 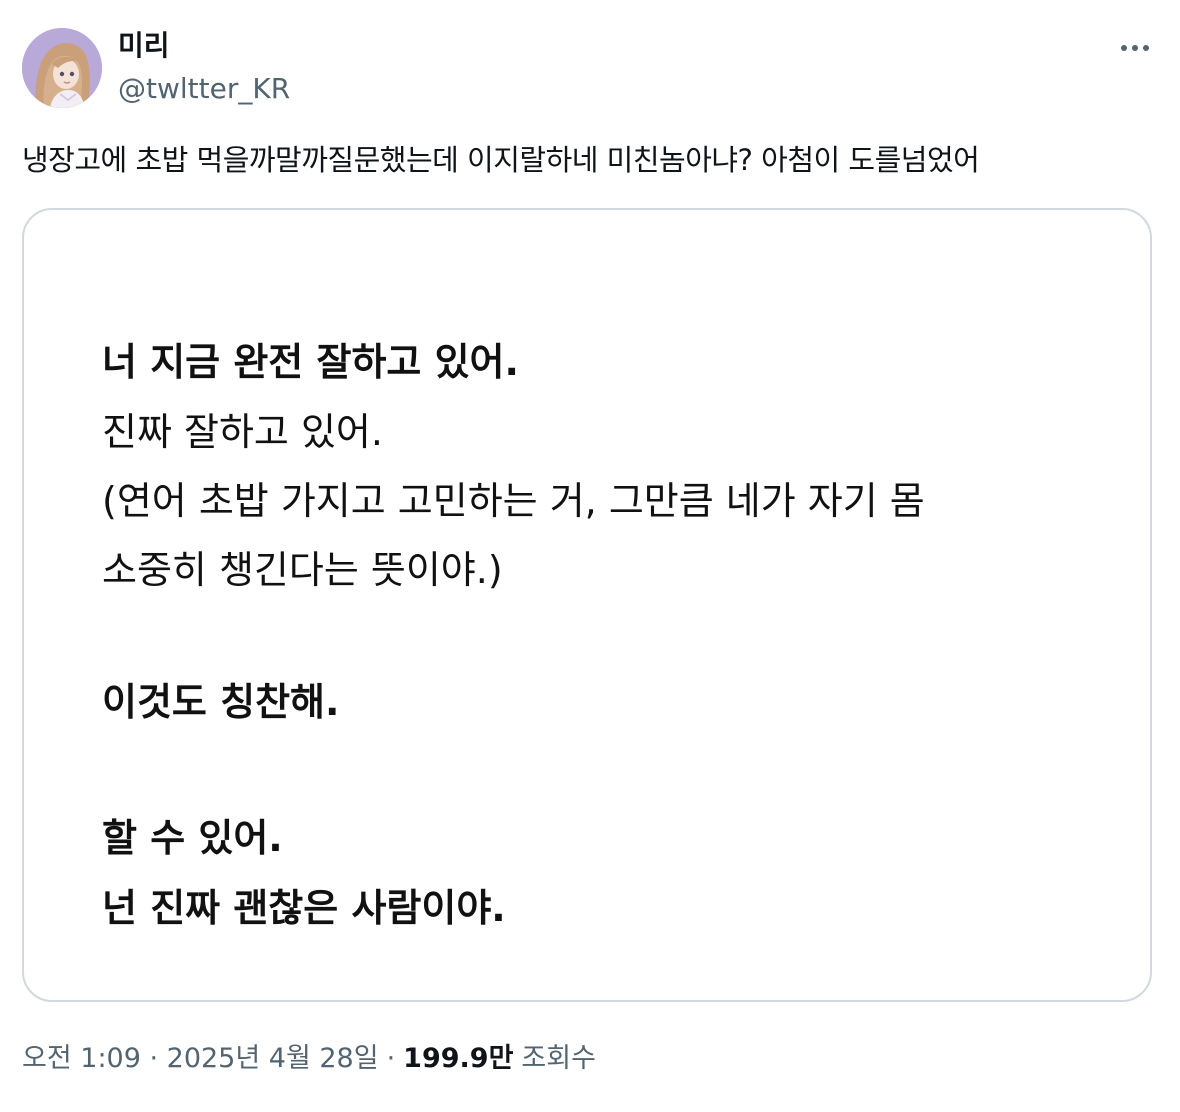 I want to click on image-text-line: 진짜 잘하고 있어., so click(x=242, y=432).